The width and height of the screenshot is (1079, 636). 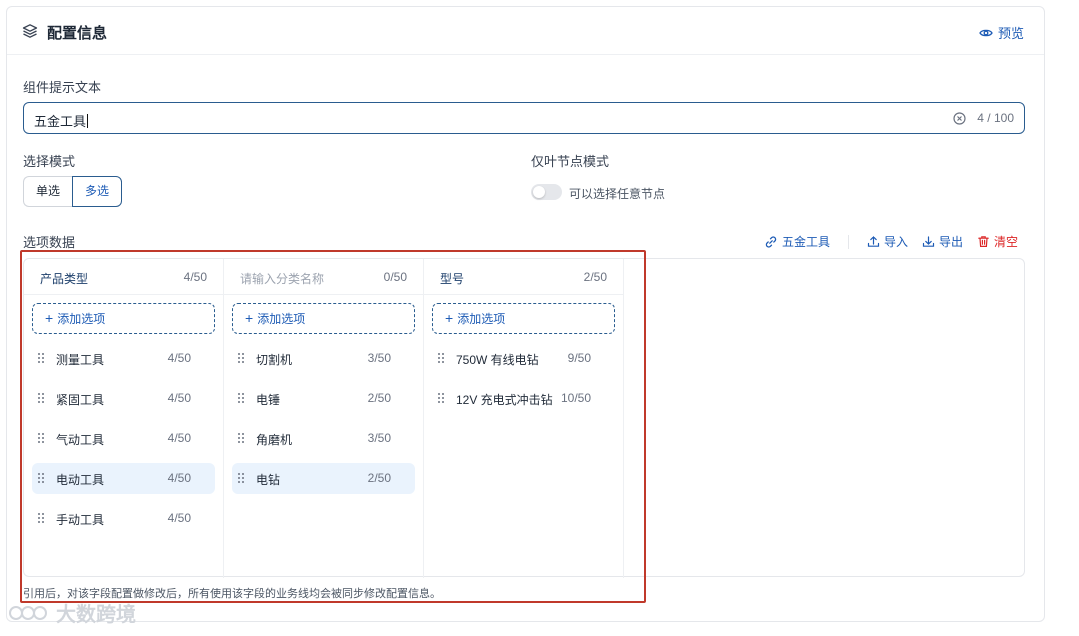 What do you see at coordinates (452, 279) in the screenshot?
I see `column-title: 型号` at bounding box center [452, 279].